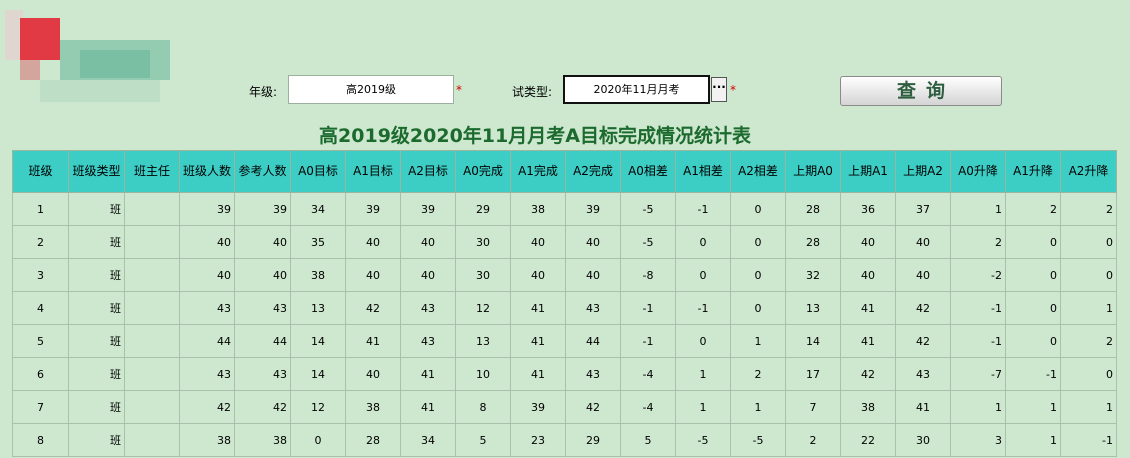  What do you see at coordinates (538, 440) in the screenshot?
I see `table-cell: 23` at bounding box center [538, 440].